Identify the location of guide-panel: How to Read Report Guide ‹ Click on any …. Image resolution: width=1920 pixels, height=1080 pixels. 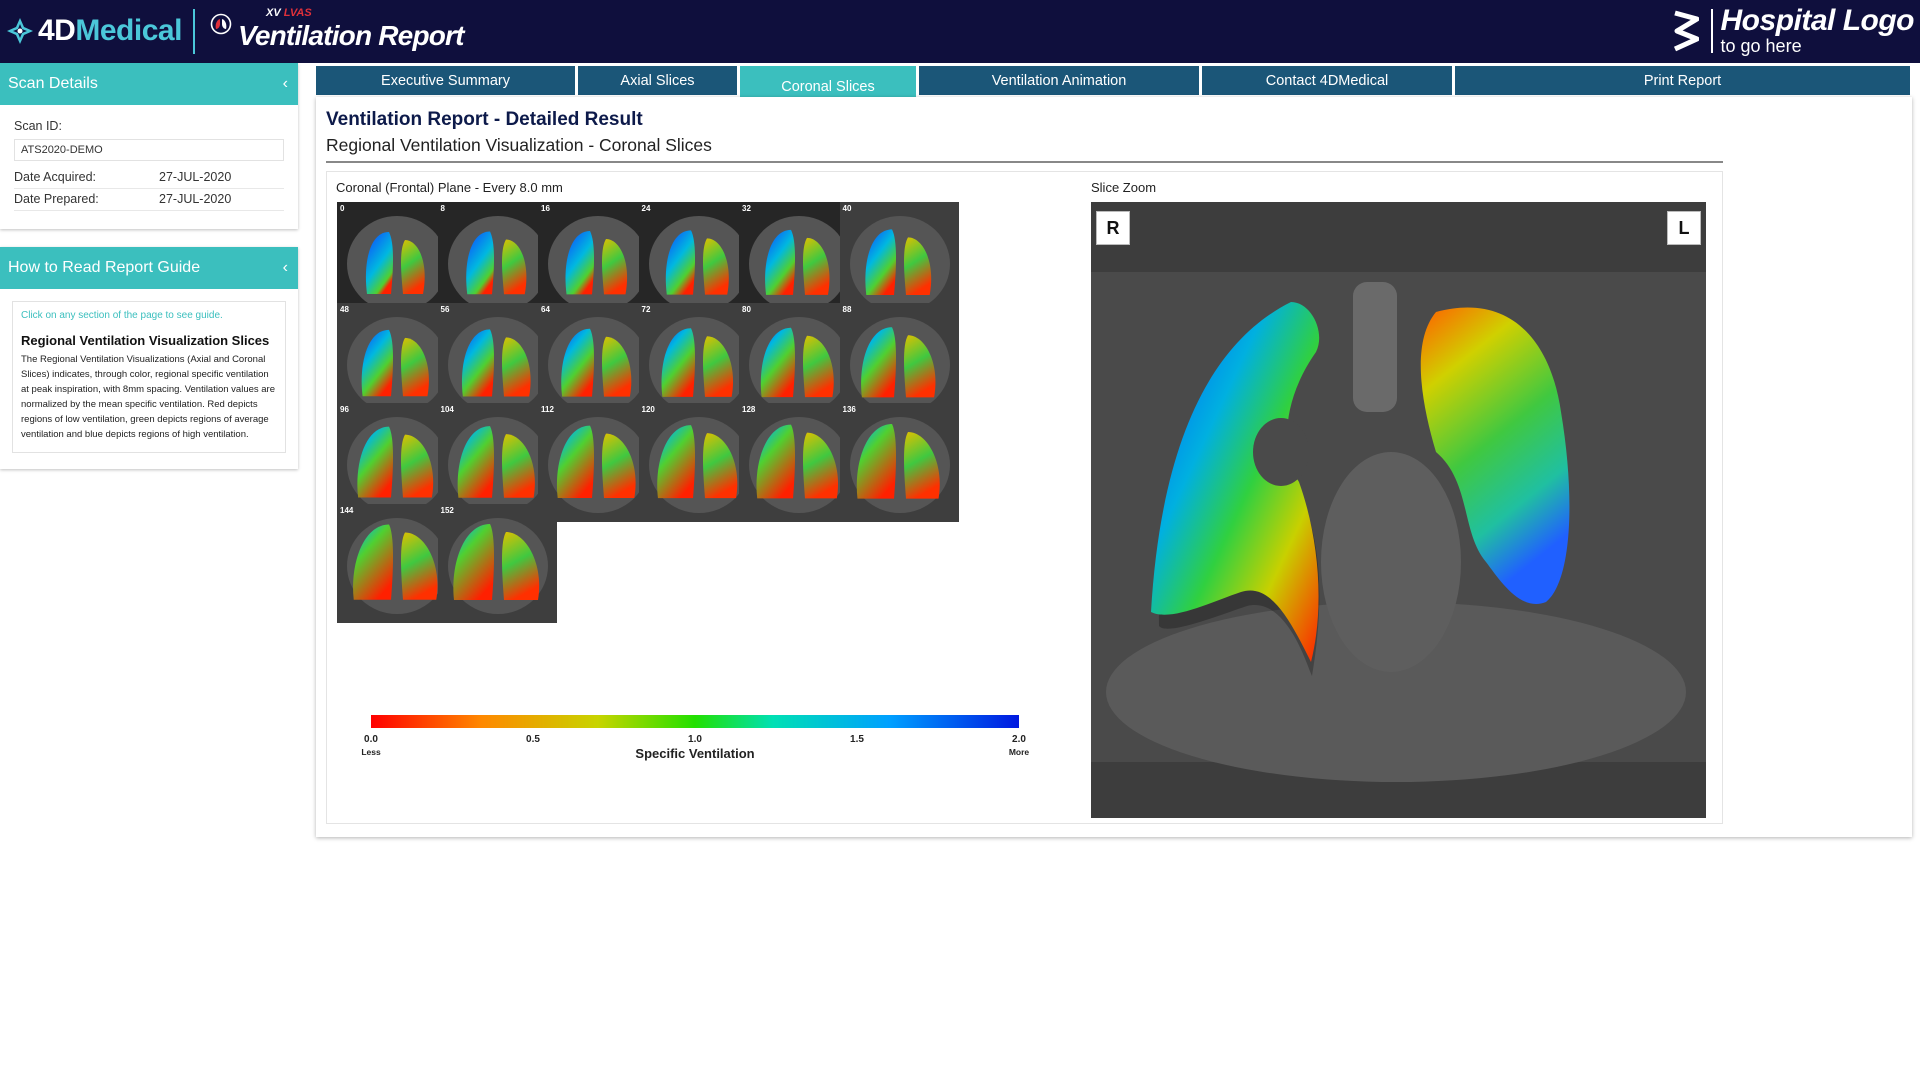
(149, 358).